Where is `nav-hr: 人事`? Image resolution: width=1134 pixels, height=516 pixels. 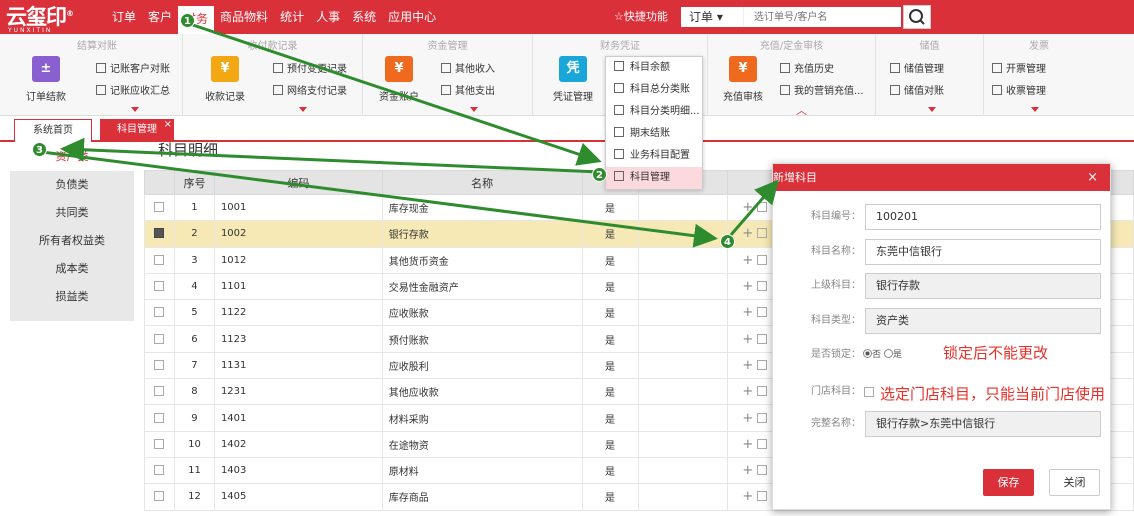 nav-hr: 人事 is located at coordinates (328, 17).